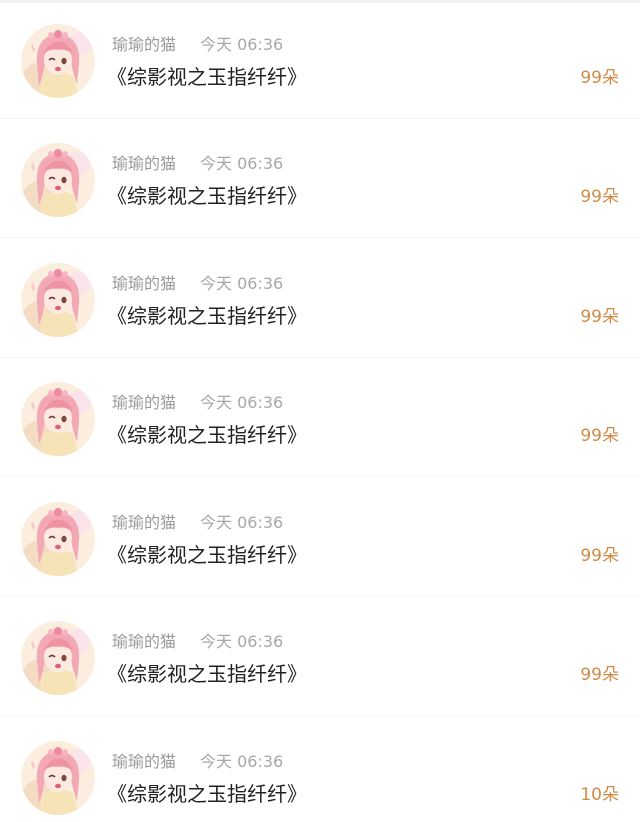 The height and width of the screenshot is (822, 640). What do you see at coordinates (320, 769) in the screenshot?
I see `list-item: 瑜瑜的猫 今天 06:36 《综影视之玉指纤纤》 10朵` at bounding box center [320, 769].